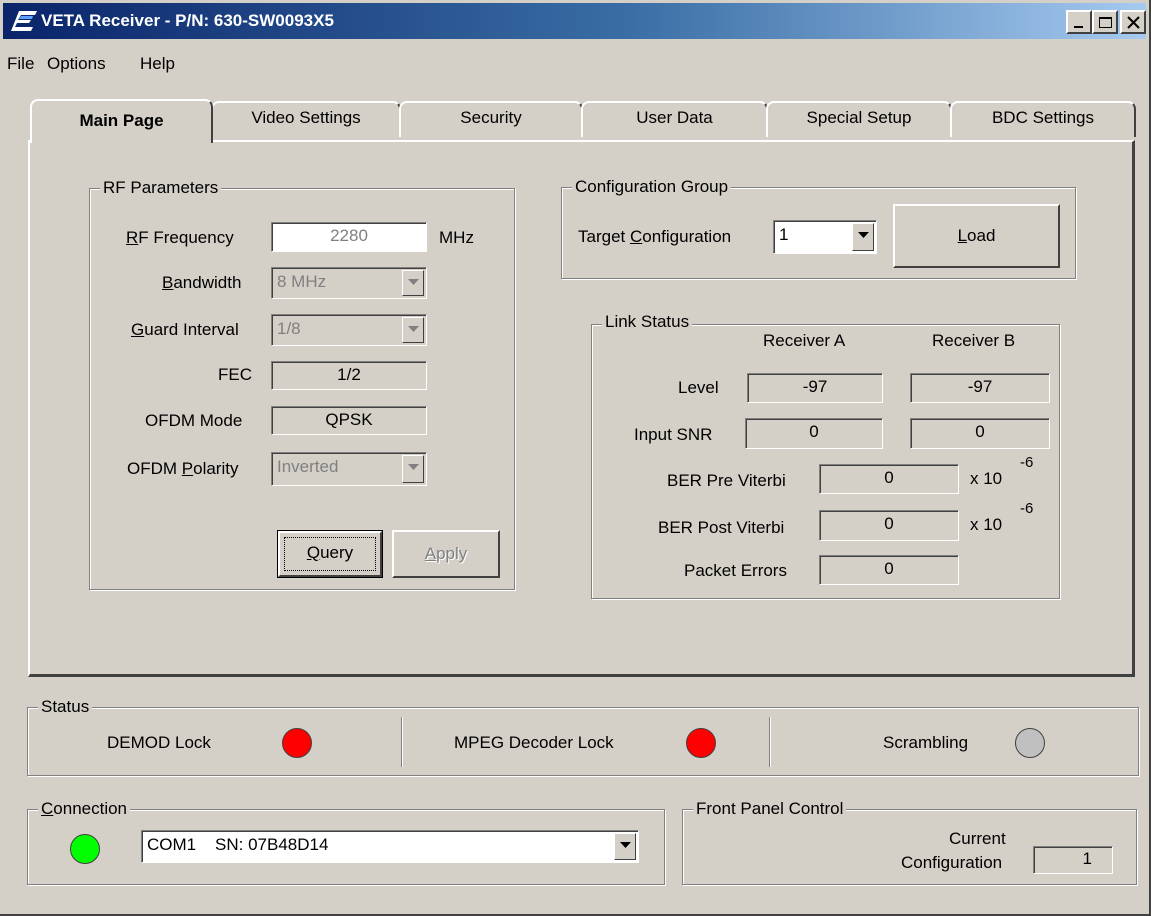  I want to click on guard-interval-dropdown-button, so click(413, 330).